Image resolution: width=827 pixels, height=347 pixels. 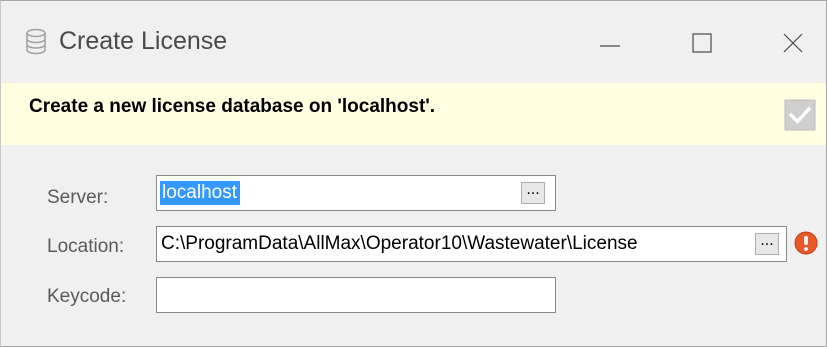 What do you see at coordinates (143, 41) in the screenshot?
I see `window-title: Create License` at bounding box center [143, 41].